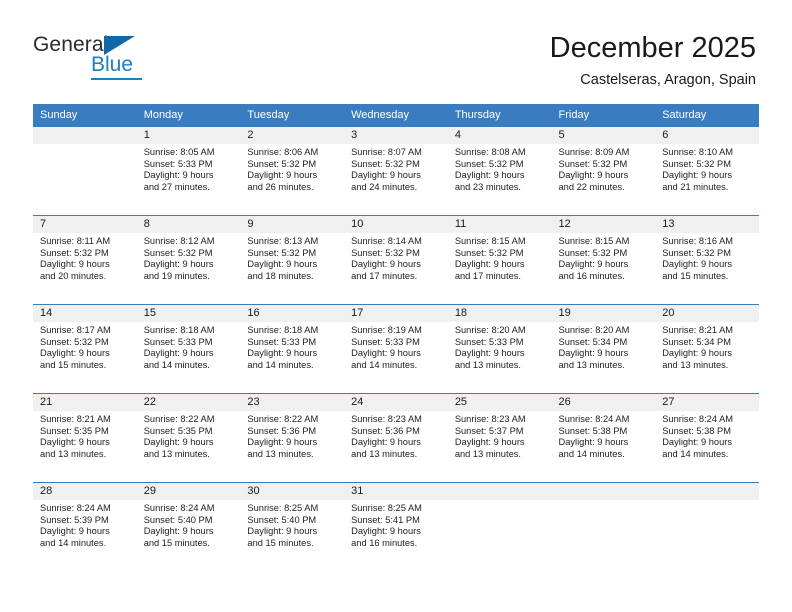 The image size is (792, 612). What do you see at coordinates (85, 224) in the screenshot?
I see `day-number: 7` at bounding box center [85, 224].